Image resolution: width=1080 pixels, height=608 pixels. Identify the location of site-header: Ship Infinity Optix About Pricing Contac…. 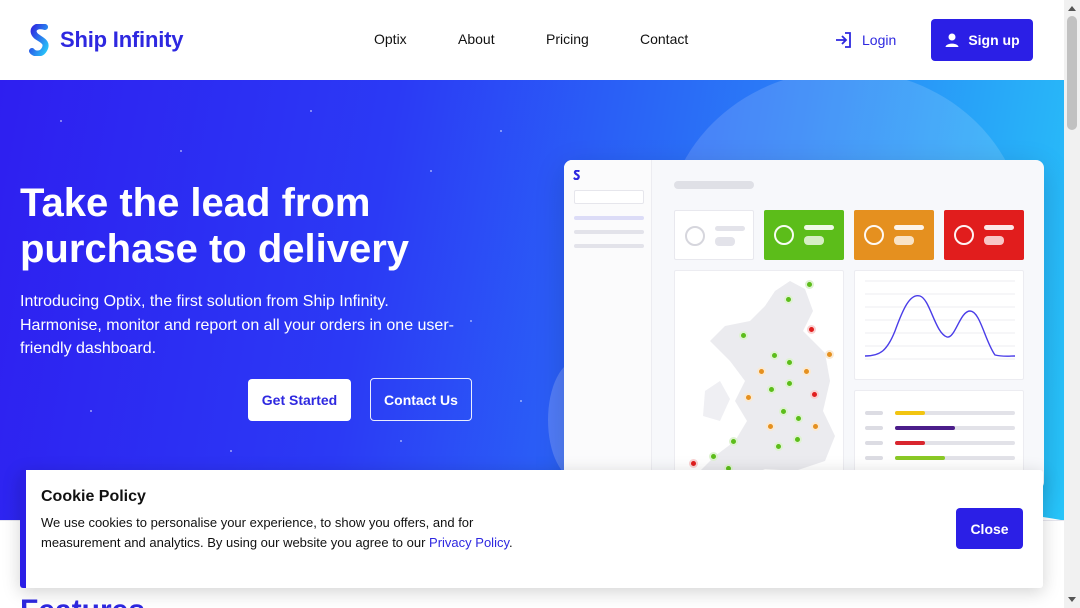
(532, 40).